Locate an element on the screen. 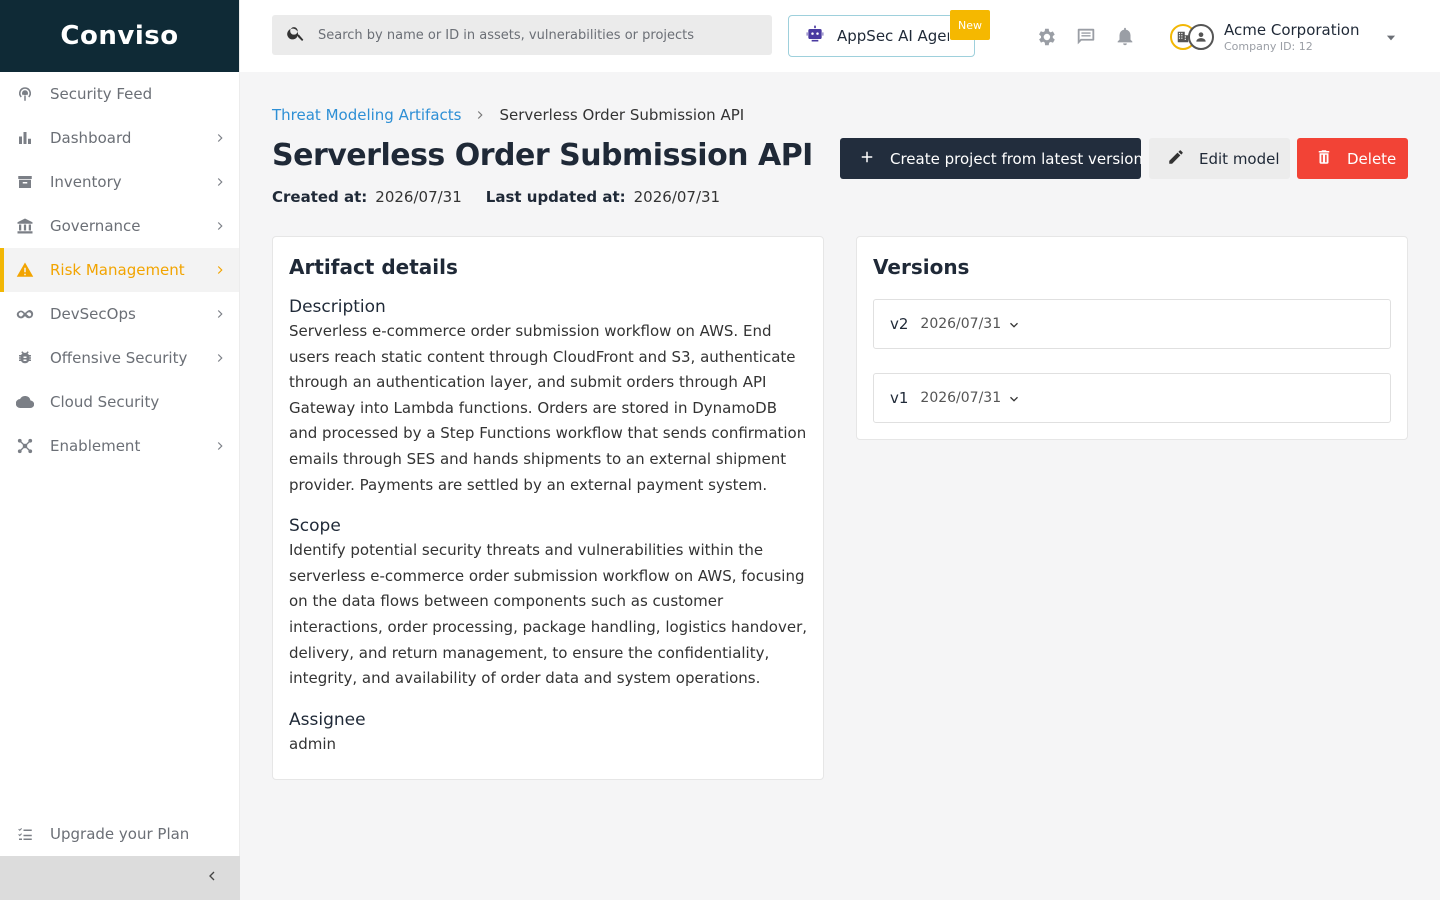 Image resolution: width=1440 pixels, height=900 pixels. sidebar-item-devsecops: DevSecOps is located at coordinates (119, 314).